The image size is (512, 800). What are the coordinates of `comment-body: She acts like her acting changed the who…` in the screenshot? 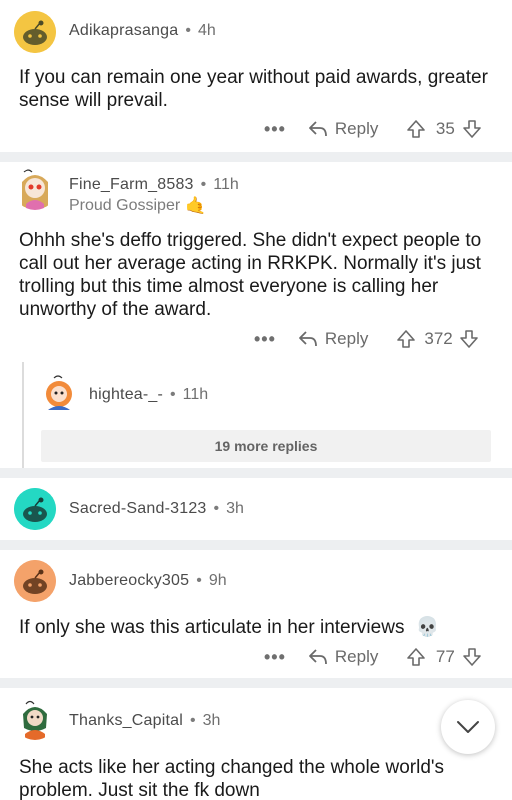 It's located at (232, 778).